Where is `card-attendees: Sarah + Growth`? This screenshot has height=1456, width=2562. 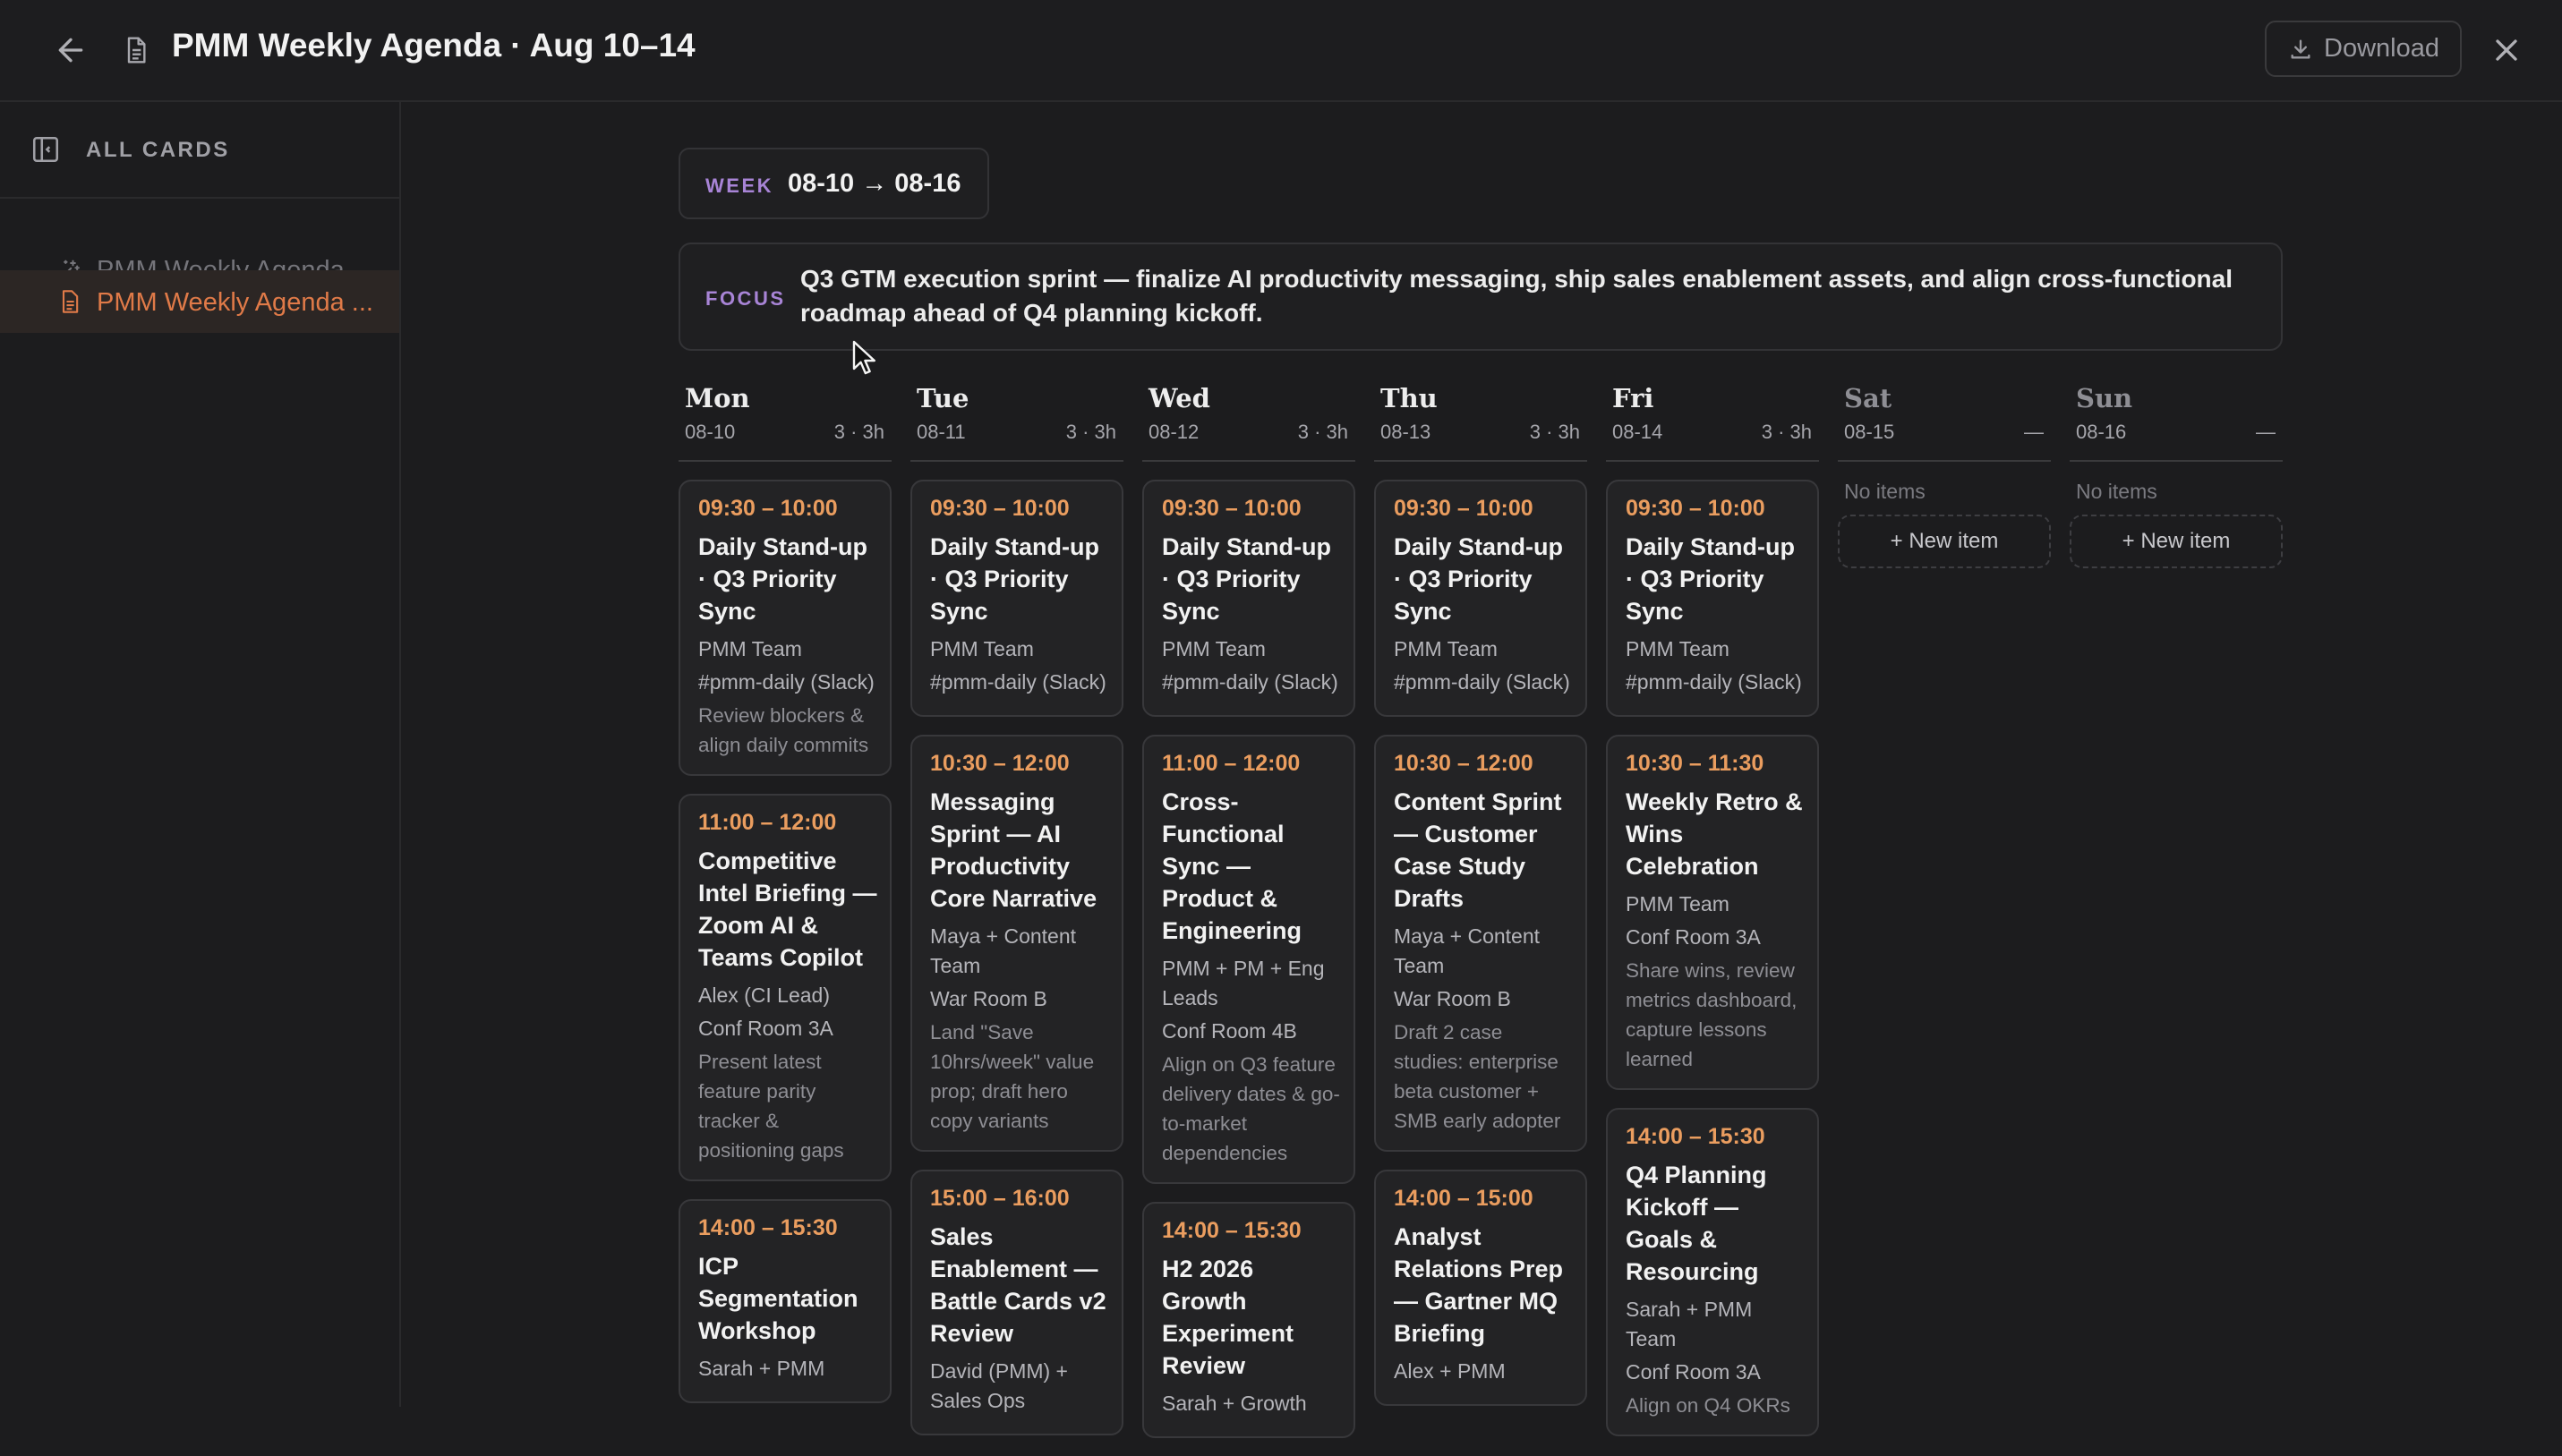 card-attendees: Sarah + Growth is located at coordinates (1234, 1404).